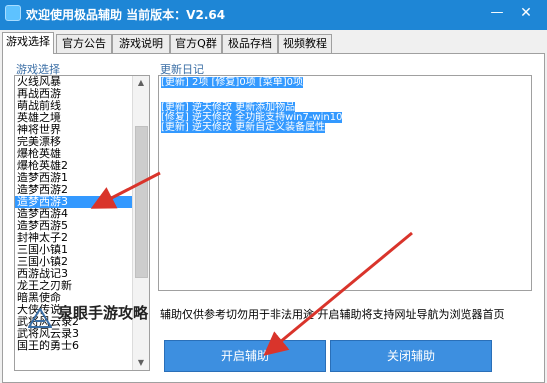 This screenshot has width=547, height=383. Describe the element at coordinates (82, 166) in the screenshot. I see `game-list-item: 爆枪英雄2` at that location.